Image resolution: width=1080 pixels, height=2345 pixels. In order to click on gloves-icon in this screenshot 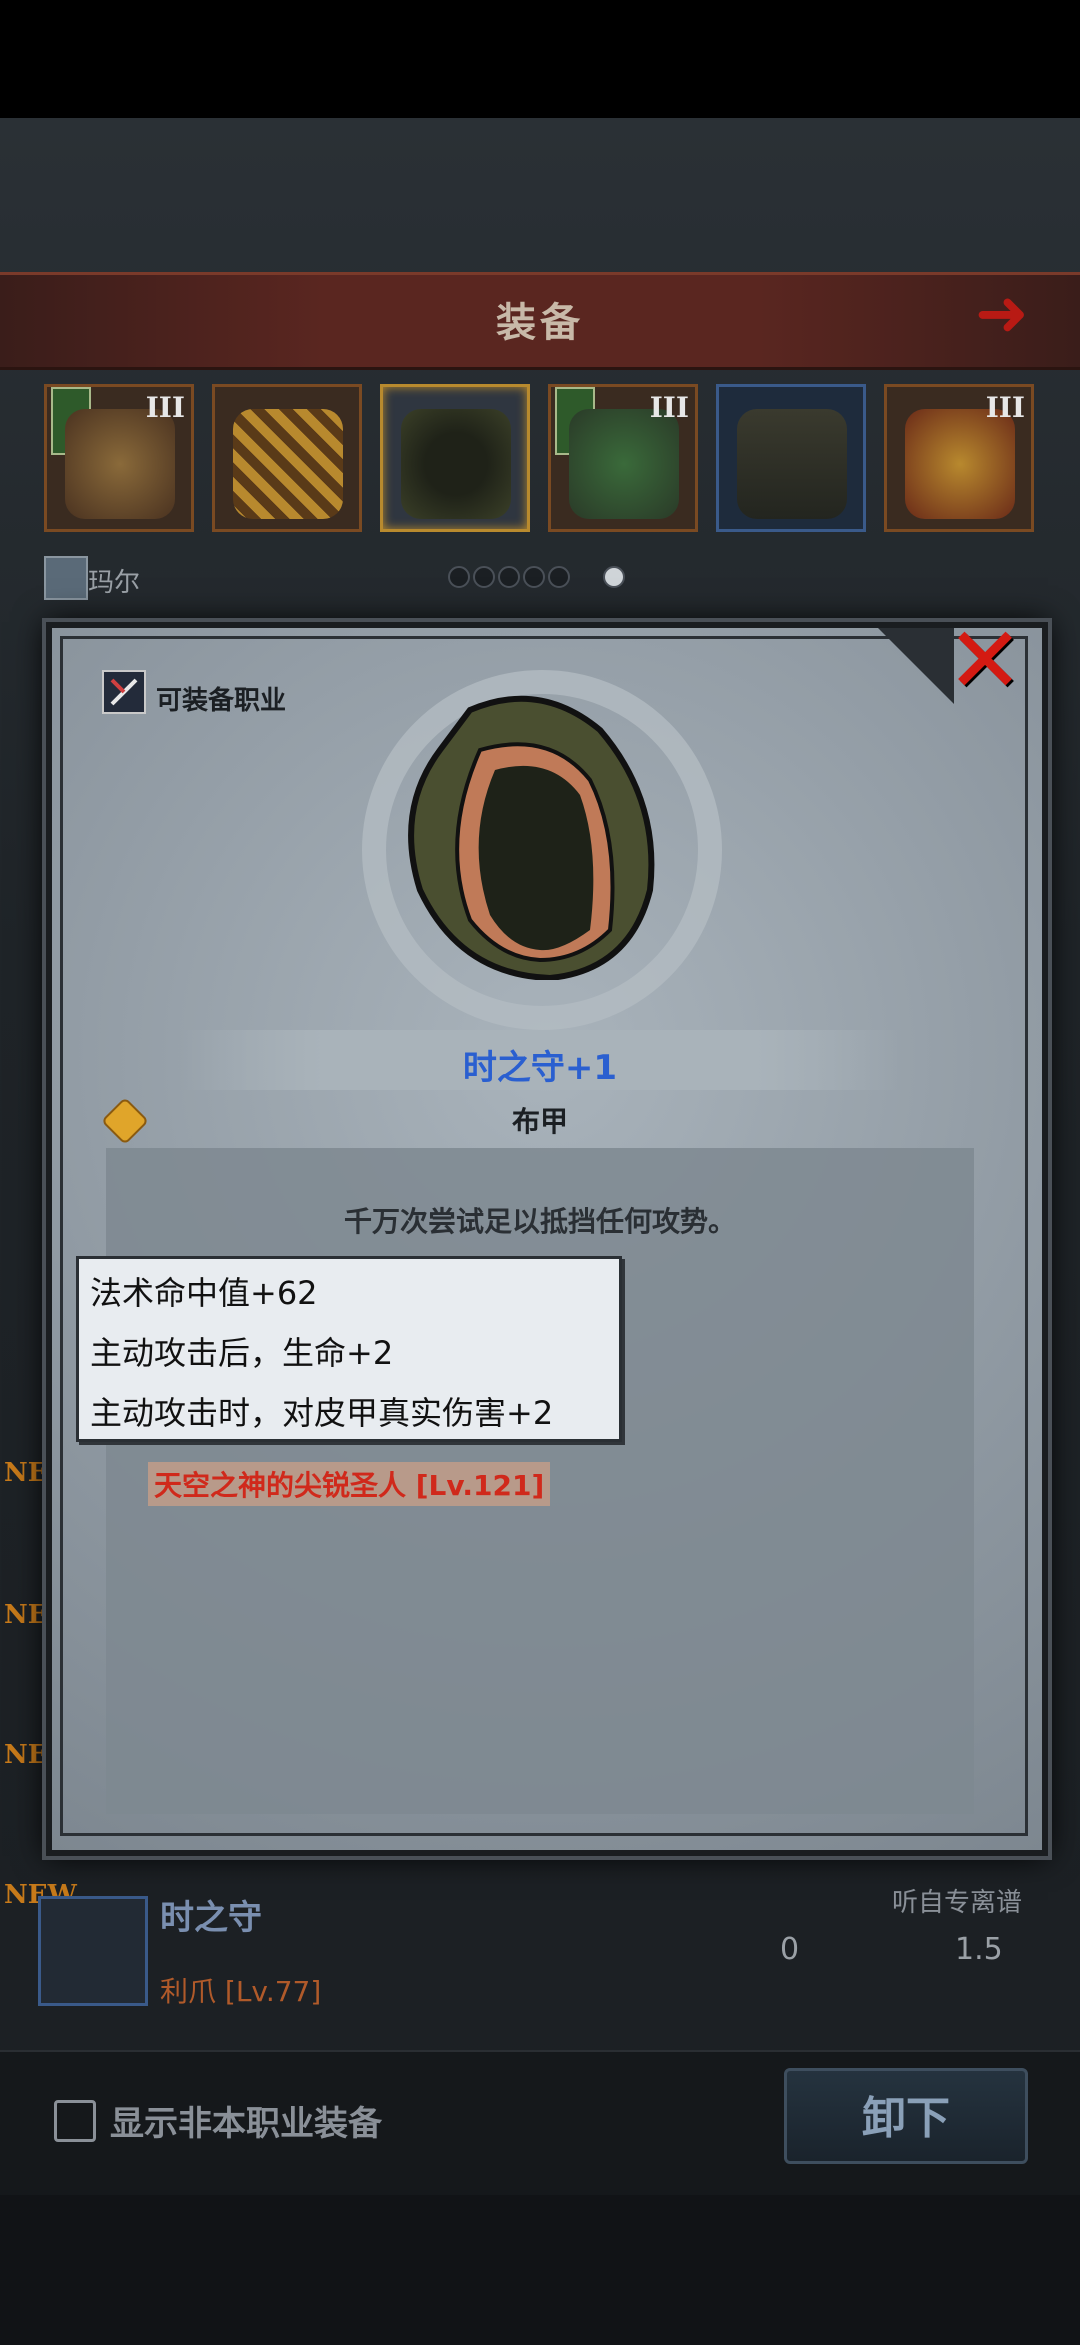, I will do `click(624, 464)`.